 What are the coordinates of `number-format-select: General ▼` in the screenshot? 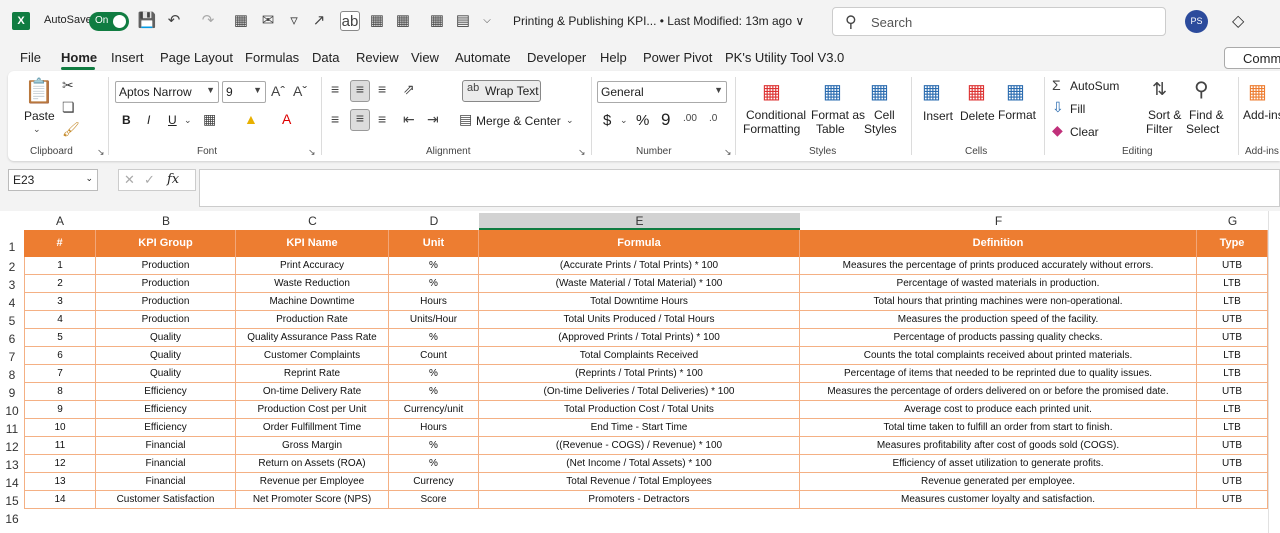 It's located at (662, 92).